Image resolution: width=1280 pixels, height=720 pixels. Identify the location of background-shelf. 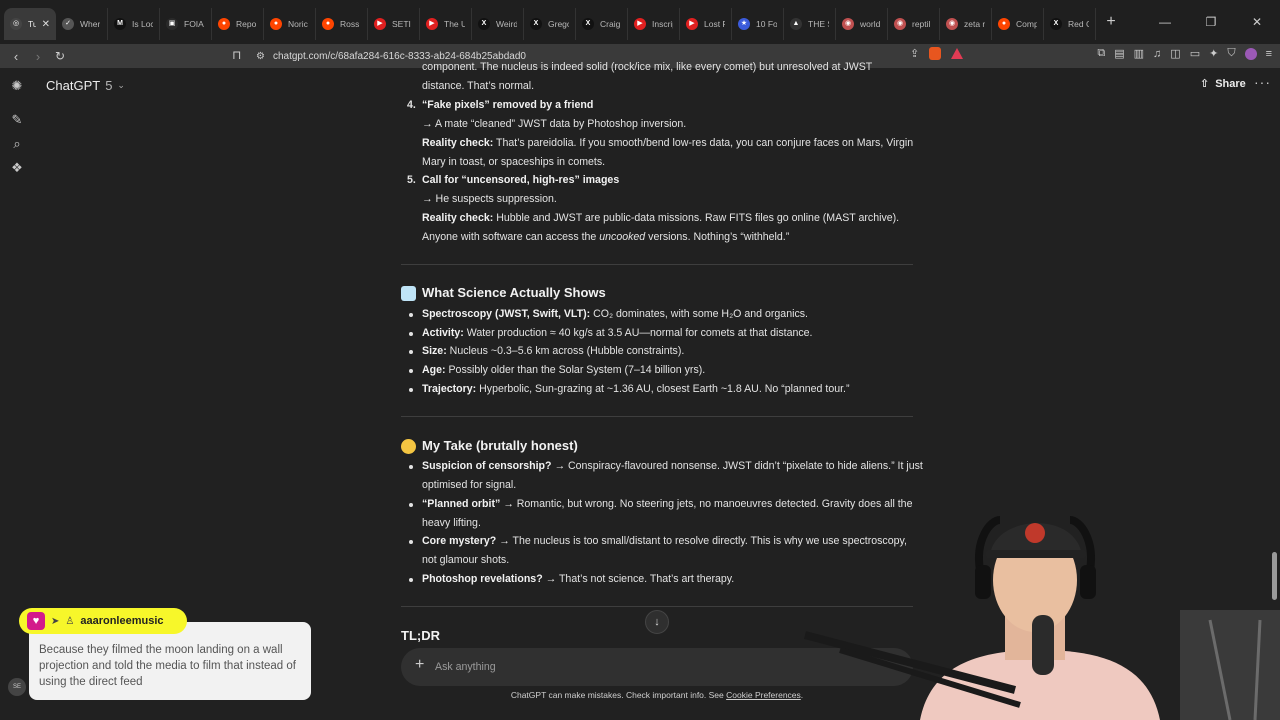
(1230, 665).